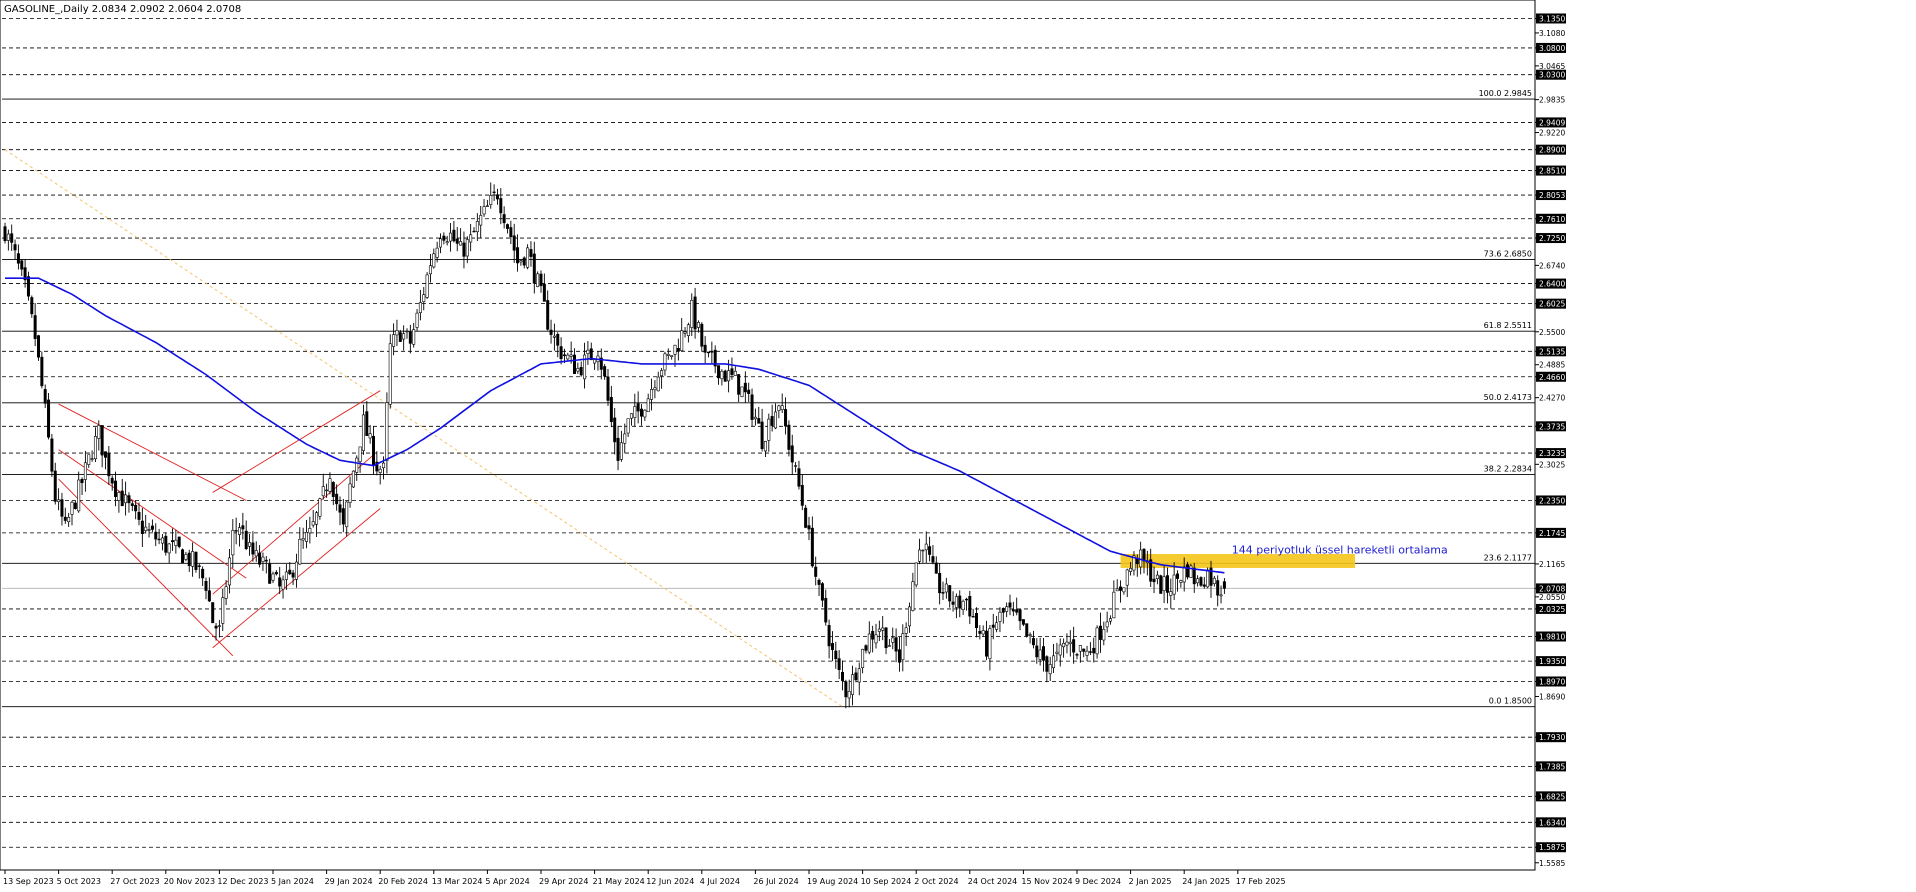 This screenshot has width=1916, height=892. What do you see at coordinates (886, 881) in the screenshot?
I see `time-tick-label: 10 Sep 2024` at bounding box center [886, 881].